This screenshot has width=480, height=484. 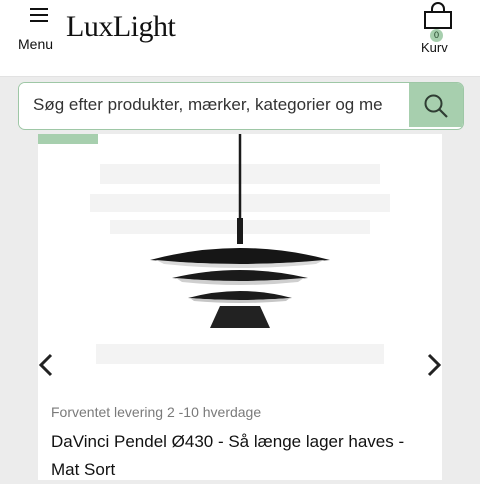 I want to click on chevron-left-icon, so click(x=46, y=365).